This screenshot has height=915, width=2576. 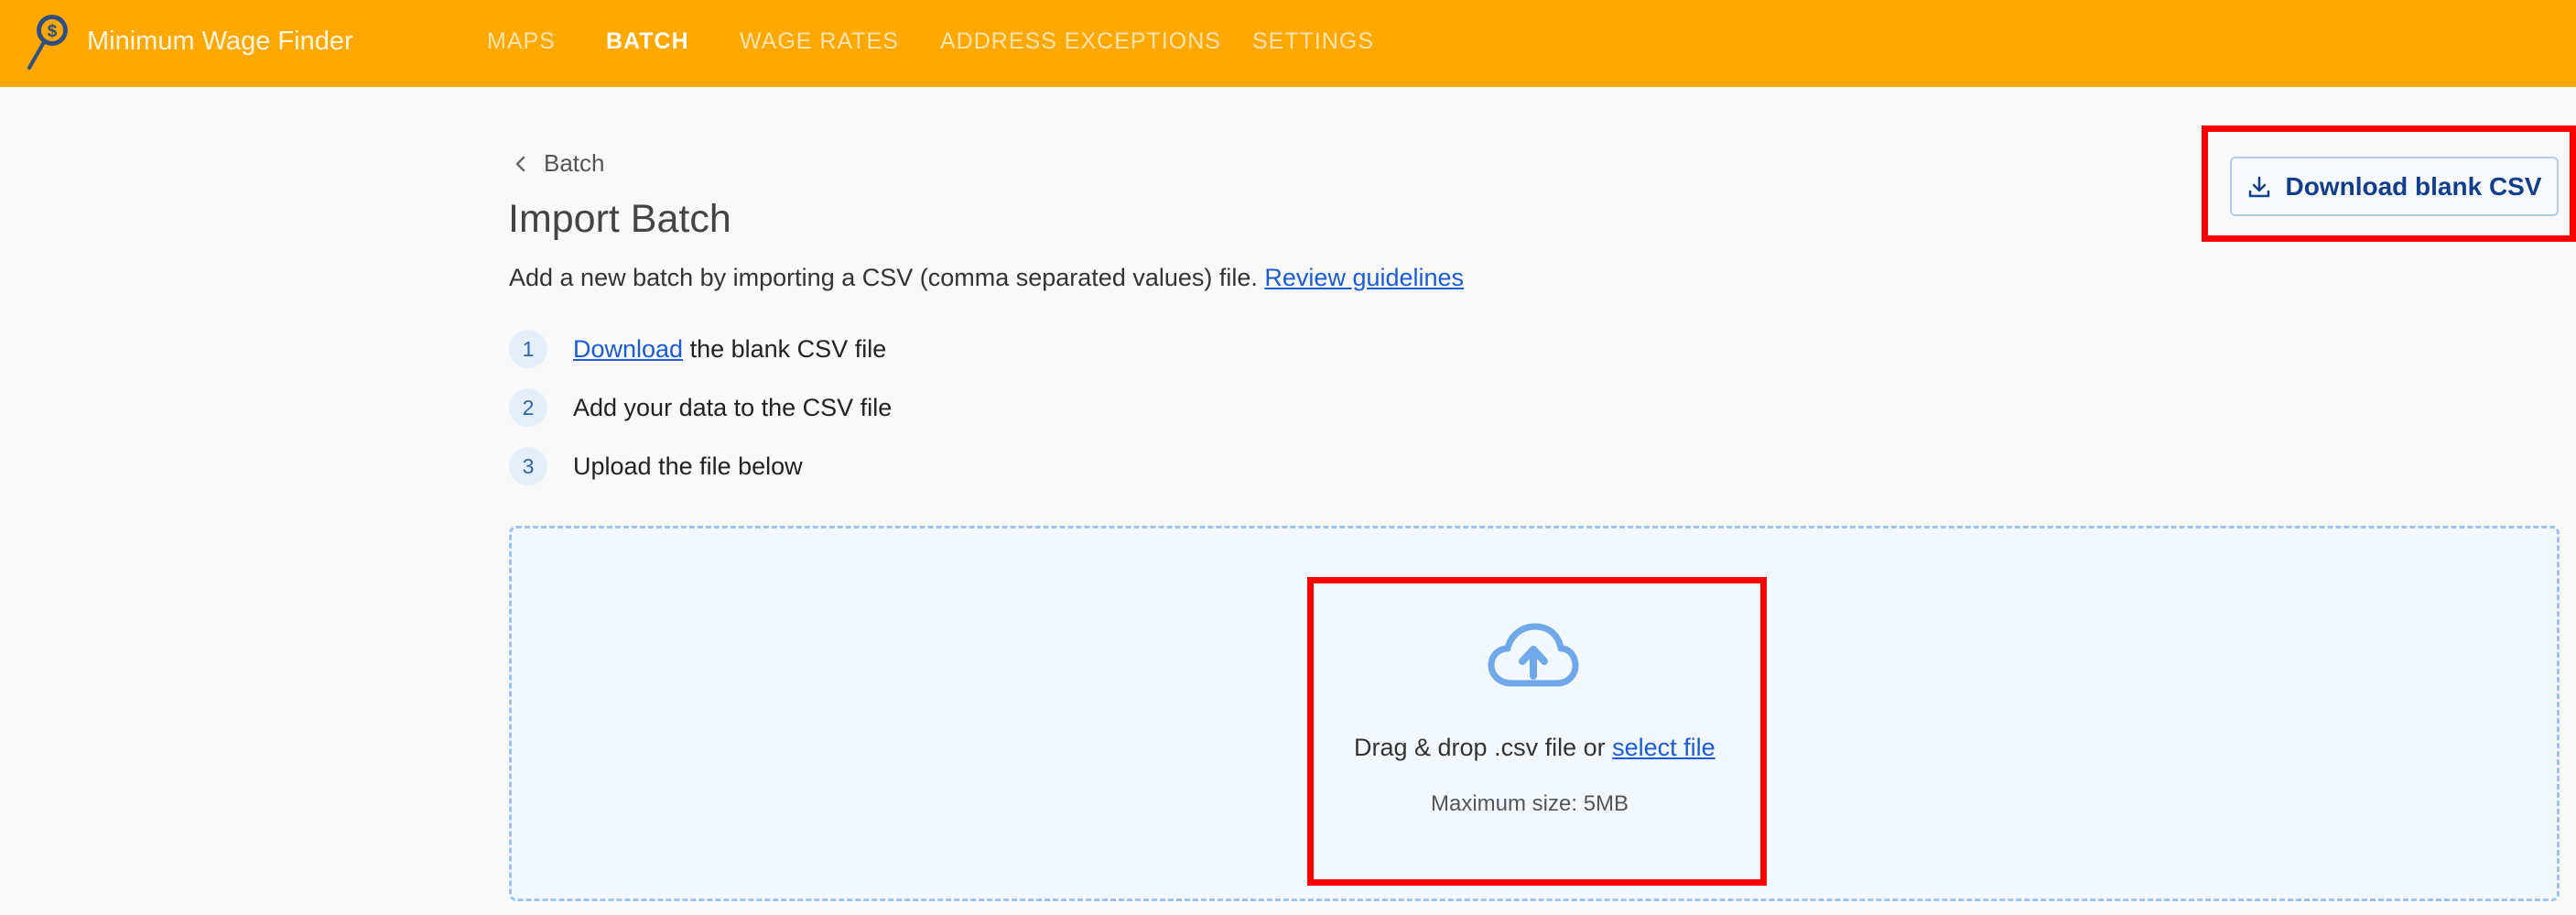 What do you see at coordinates (1364, 277) in the screenshot?
I see `review-guidelines-link: Review guidelines` at bounding box center [1364, 277].